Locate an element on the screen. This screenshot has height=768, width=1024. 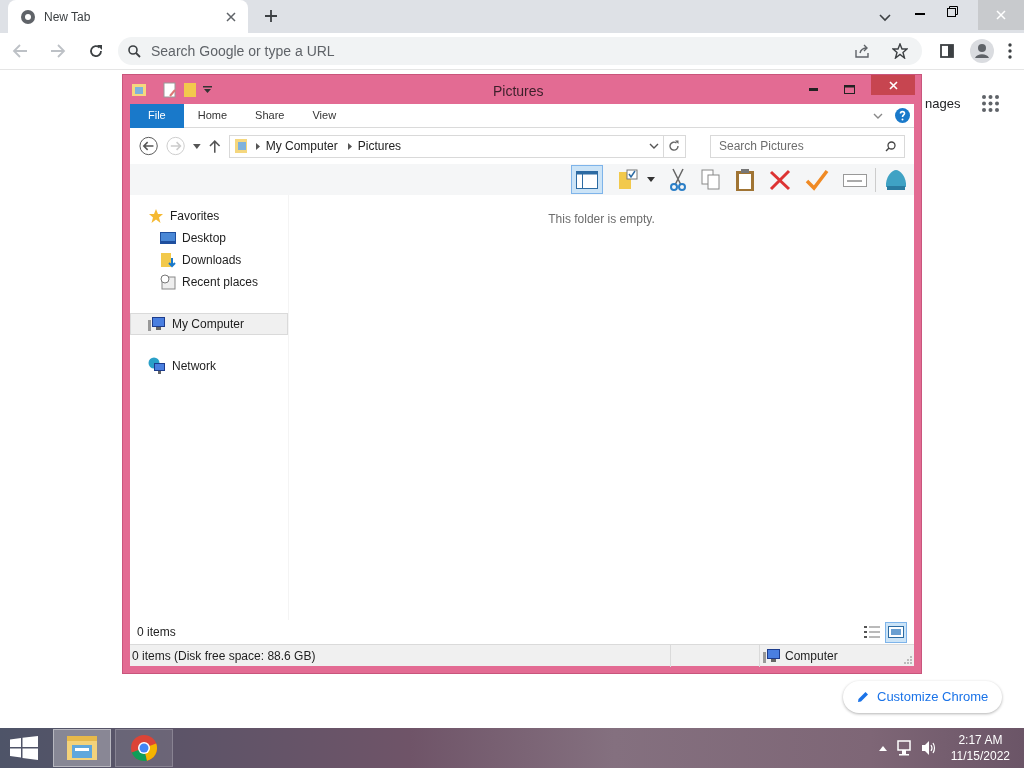
pencil-icon is located at coordinates (863, 697).